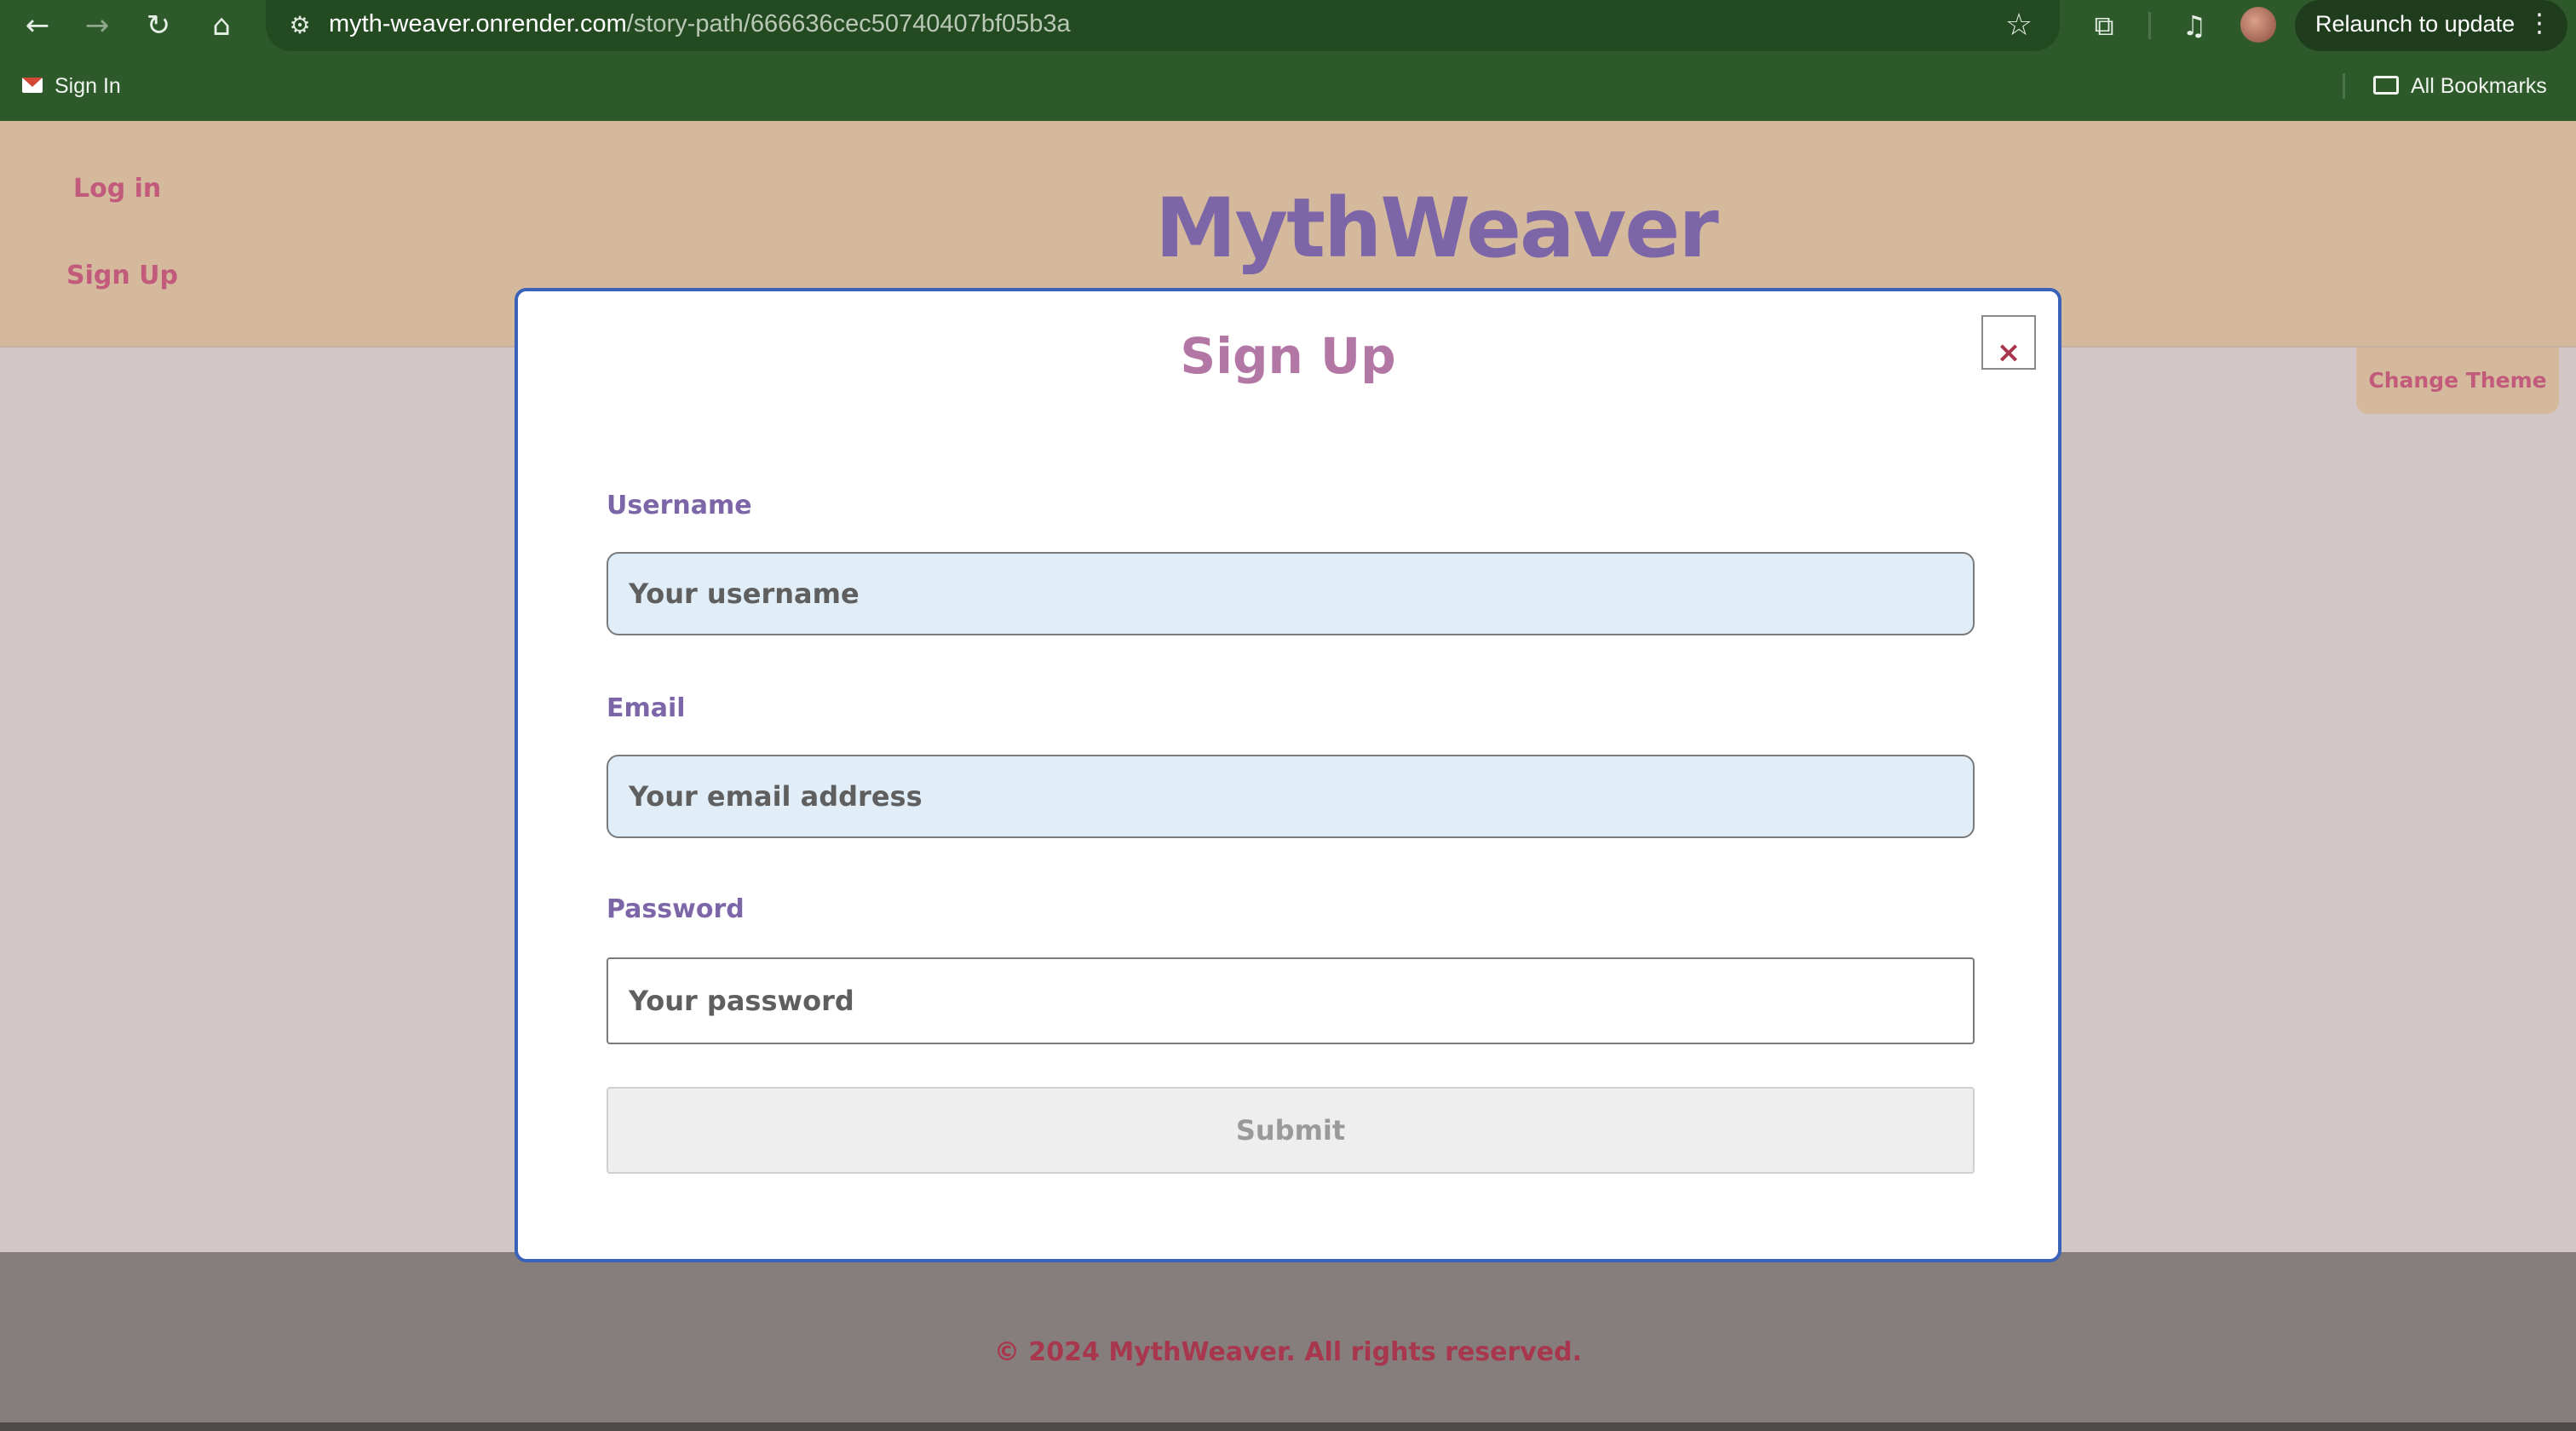  Describe the element at coordinates (478, 23) in the screenshot. I see `url-host: myth-weaver.onrender.com` at that location.